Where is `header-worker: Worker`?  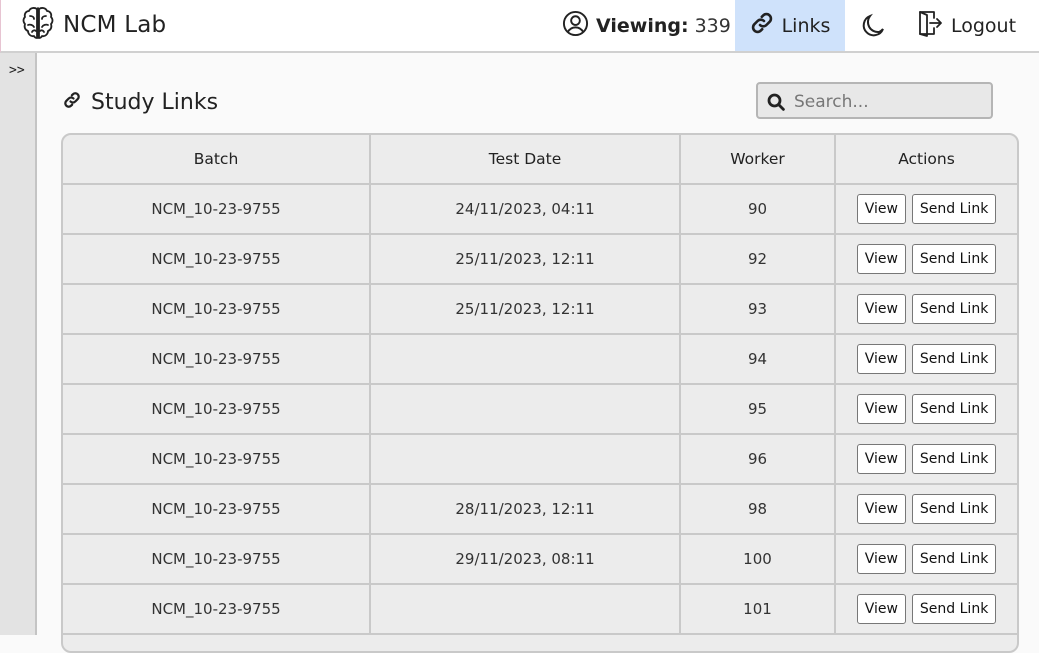 header-worker: Worker is located at coordinates (757, 160).